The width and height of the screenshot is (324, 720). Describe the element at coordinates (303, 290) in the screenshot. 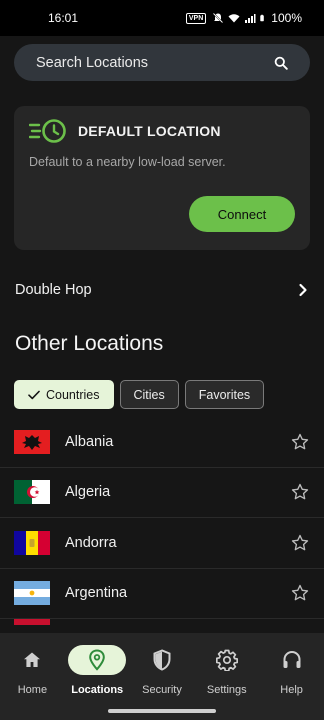

I see `chevron-right-icon` at that location.